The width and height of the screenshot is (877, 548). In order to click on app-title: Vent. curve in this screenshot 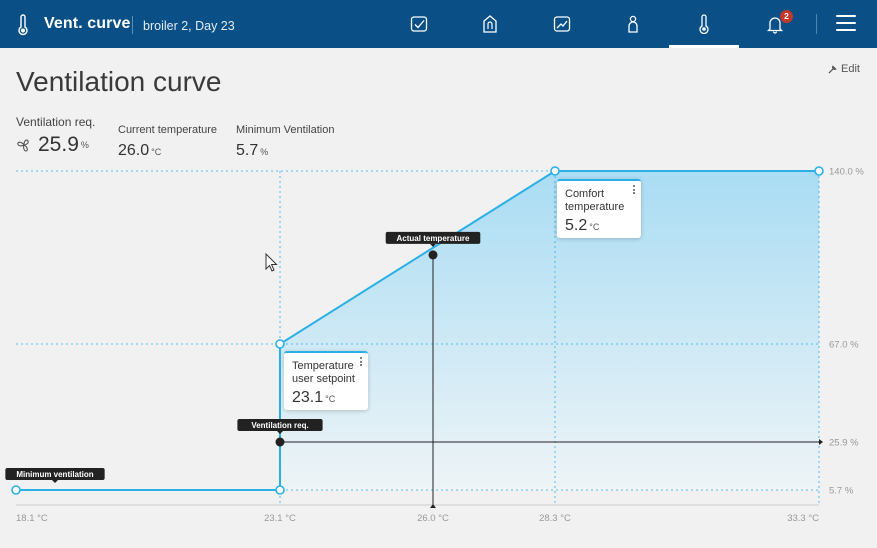, I will do `click(87, 23)`.